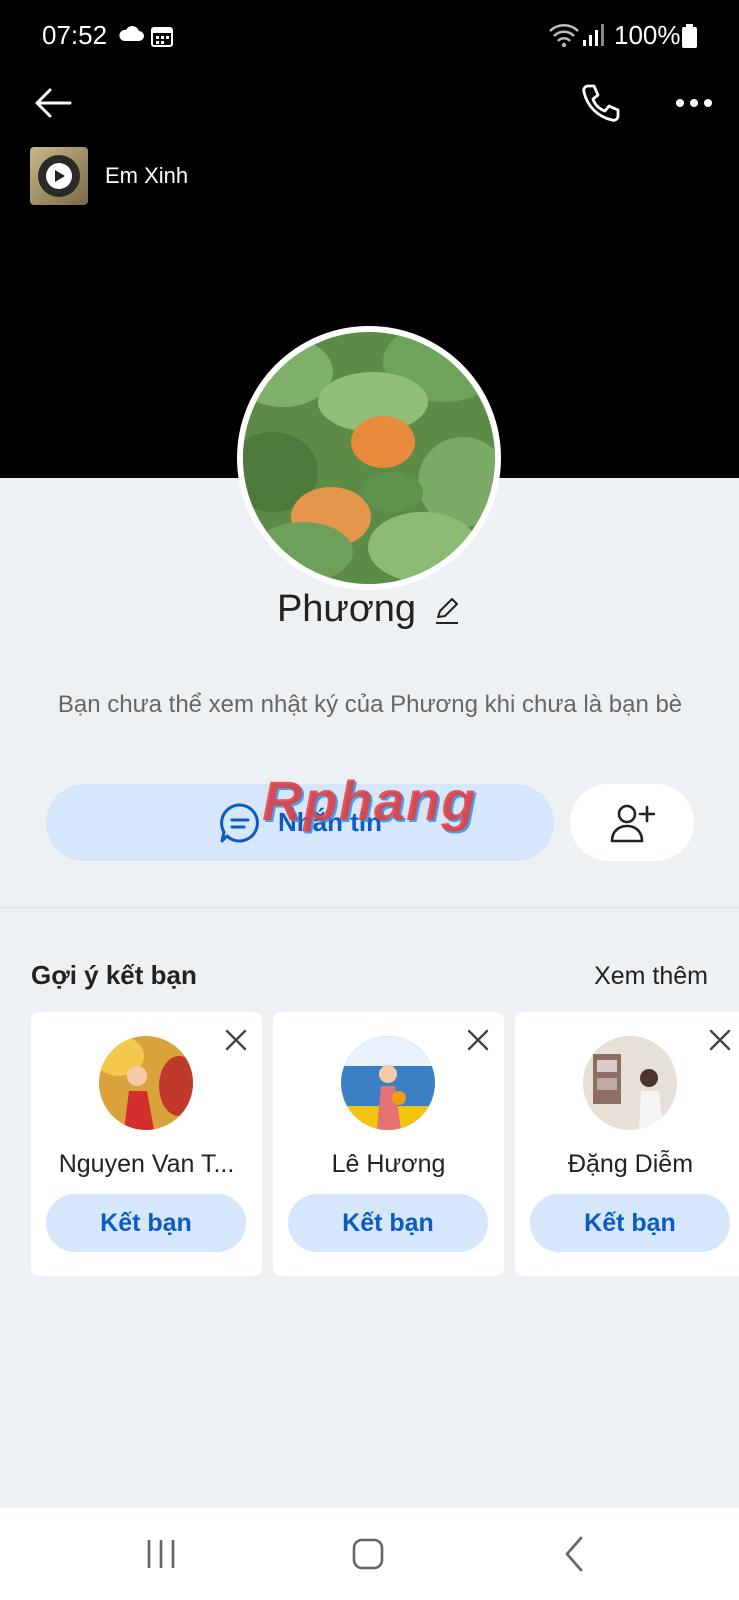 This screenshot has width=739, height=1600. I want to click on message-button-label: Nhắn tin, so click(330, 822).